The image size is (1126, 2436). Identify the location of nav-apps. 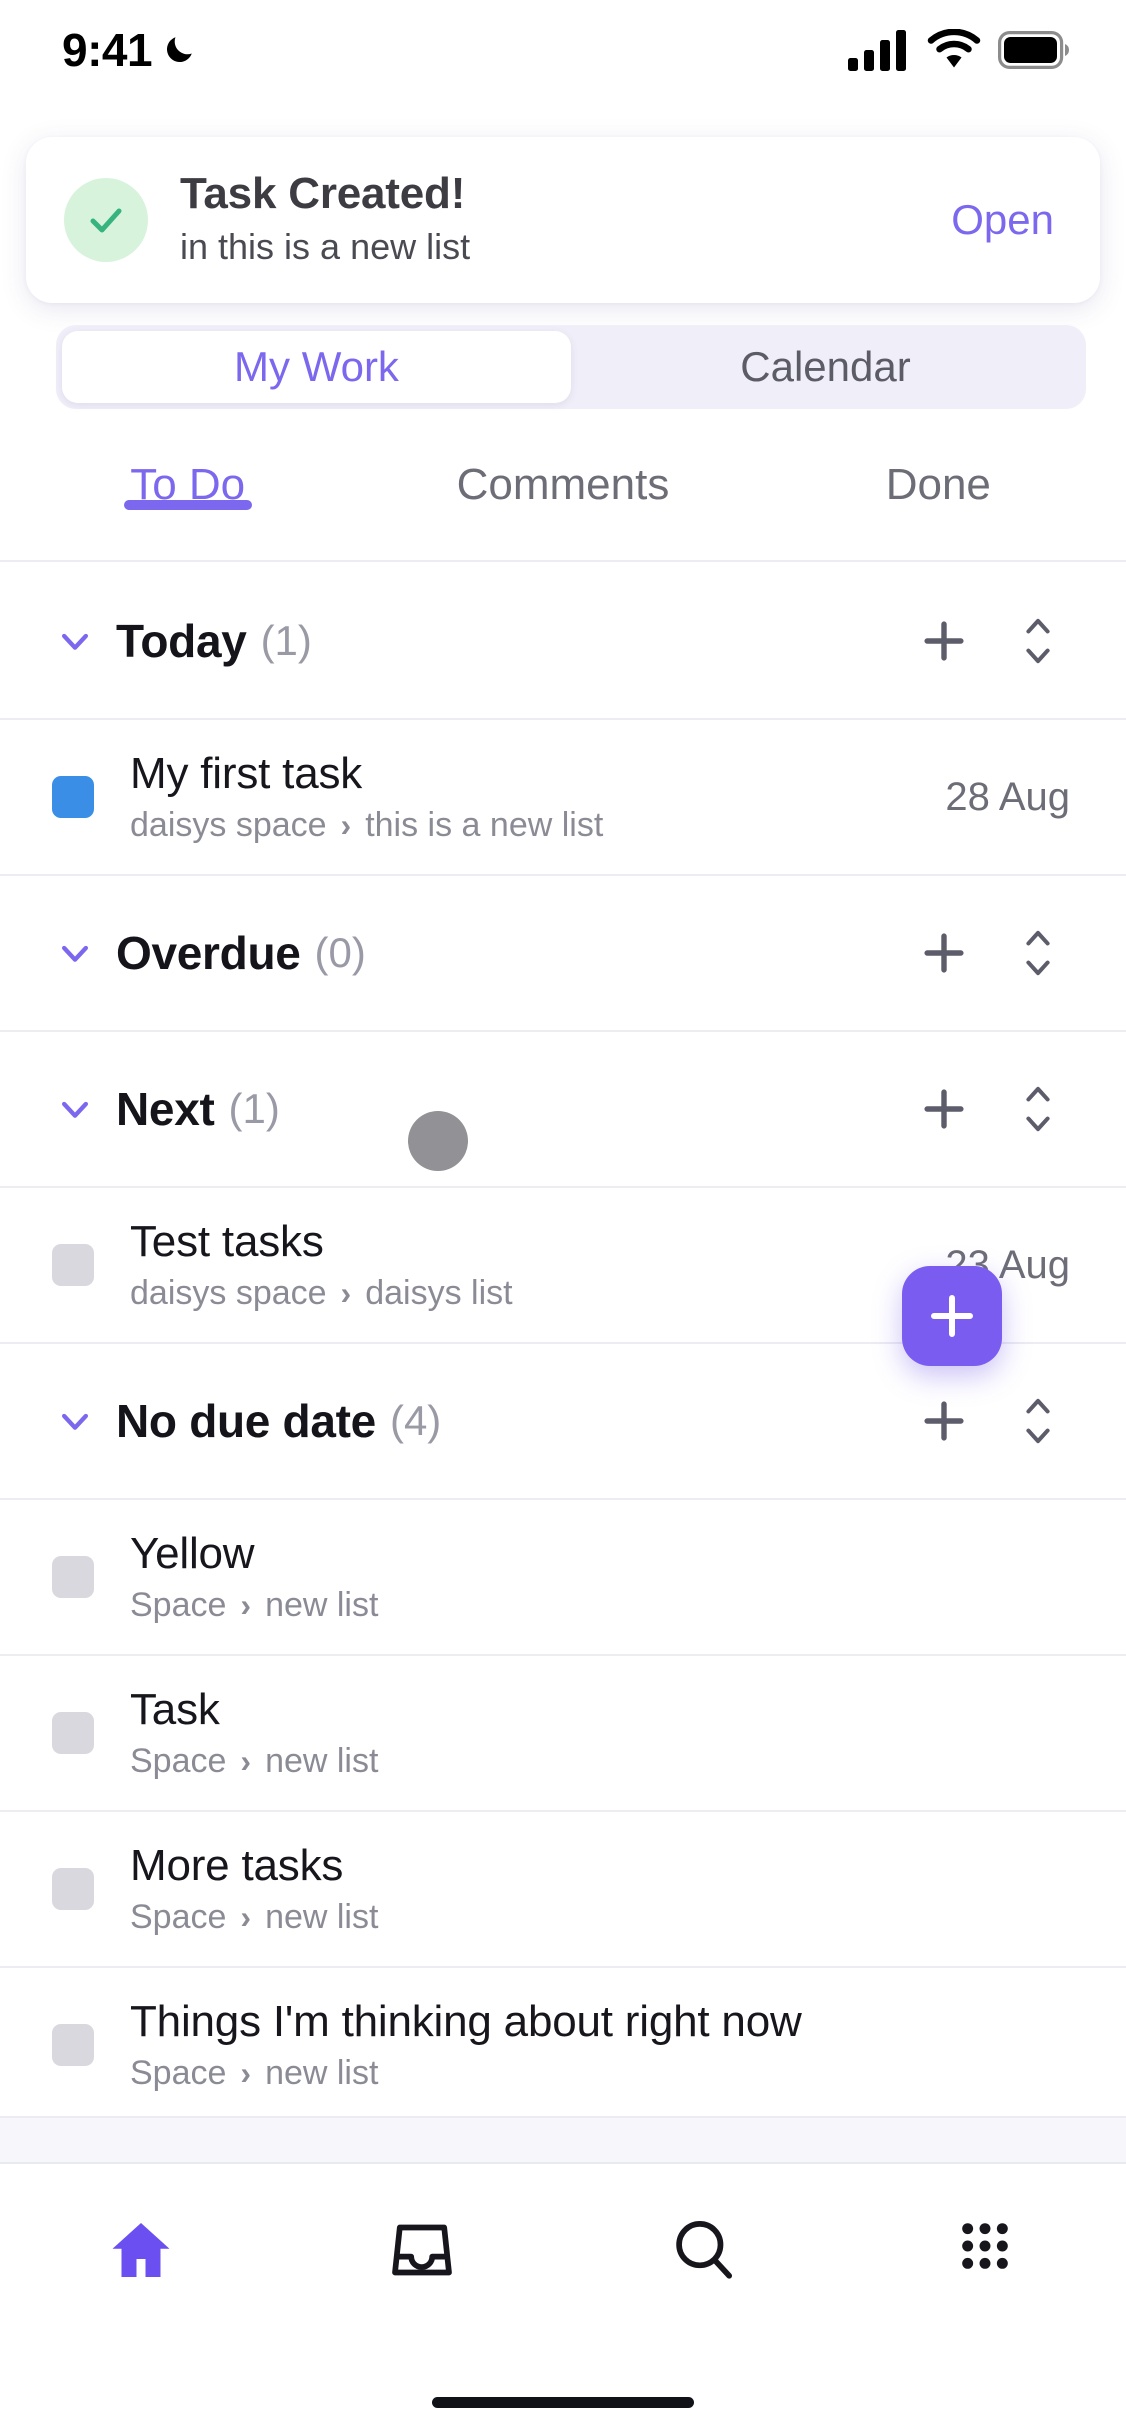
(985, 2246).